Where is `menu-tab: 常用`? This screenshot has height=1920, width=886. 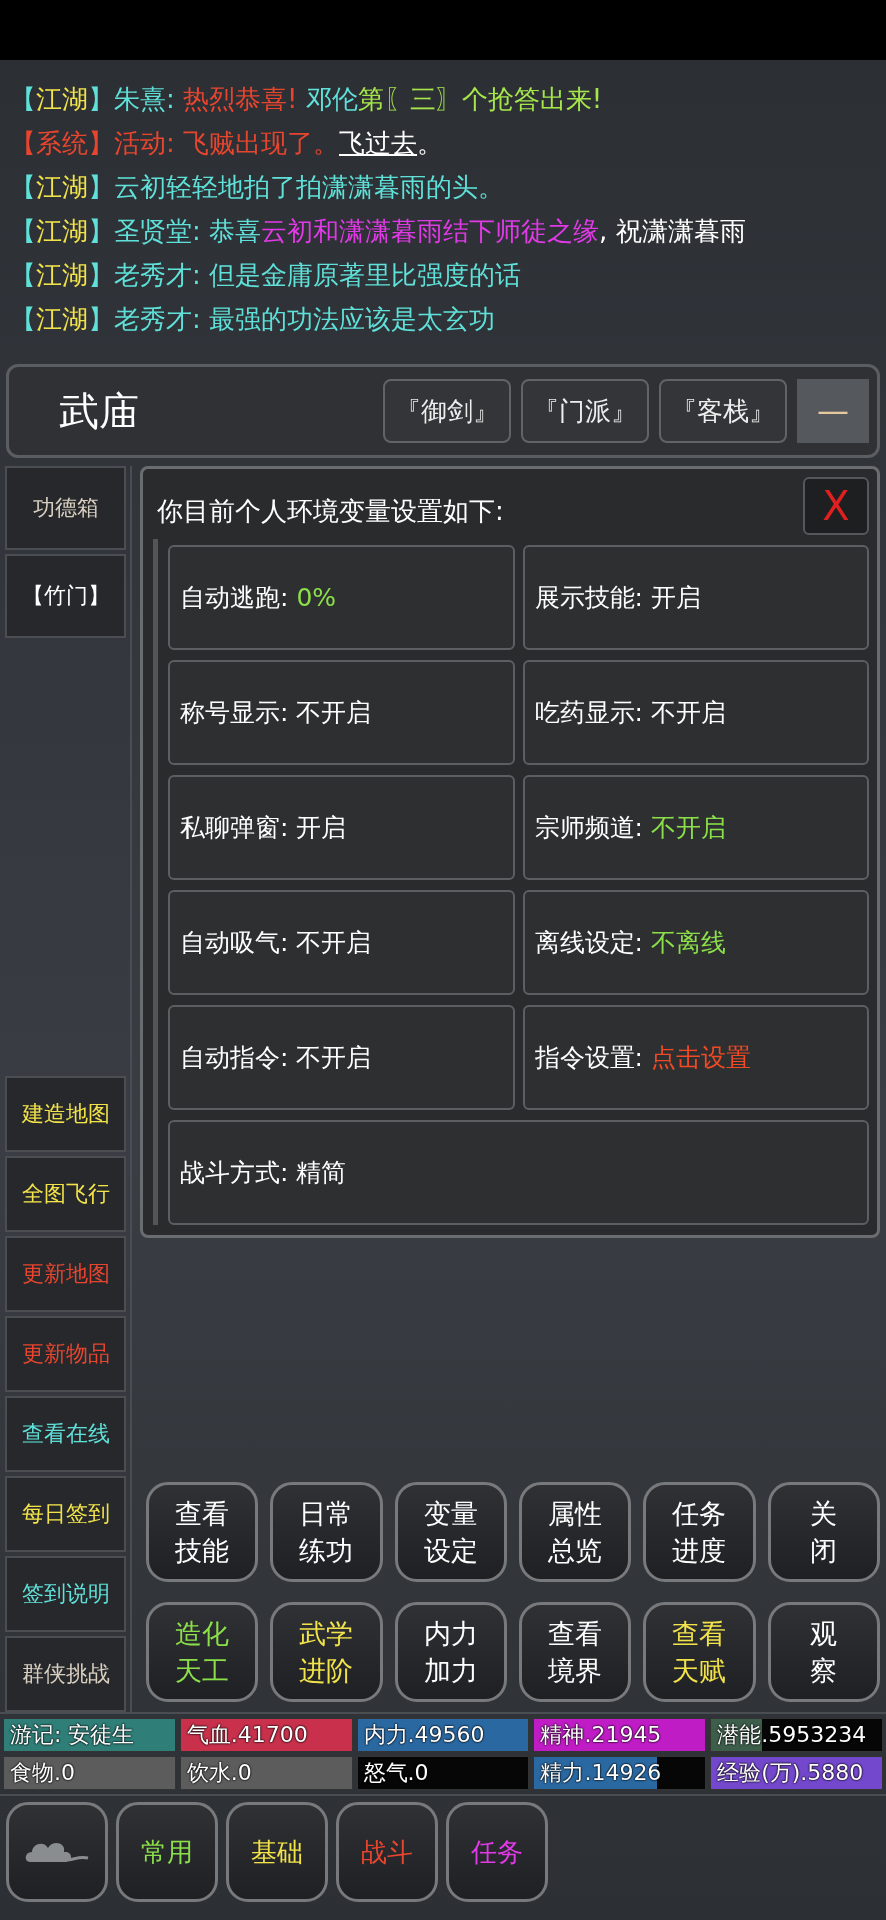 menu-tab: 常用 is located at coordinates (167, 1852).